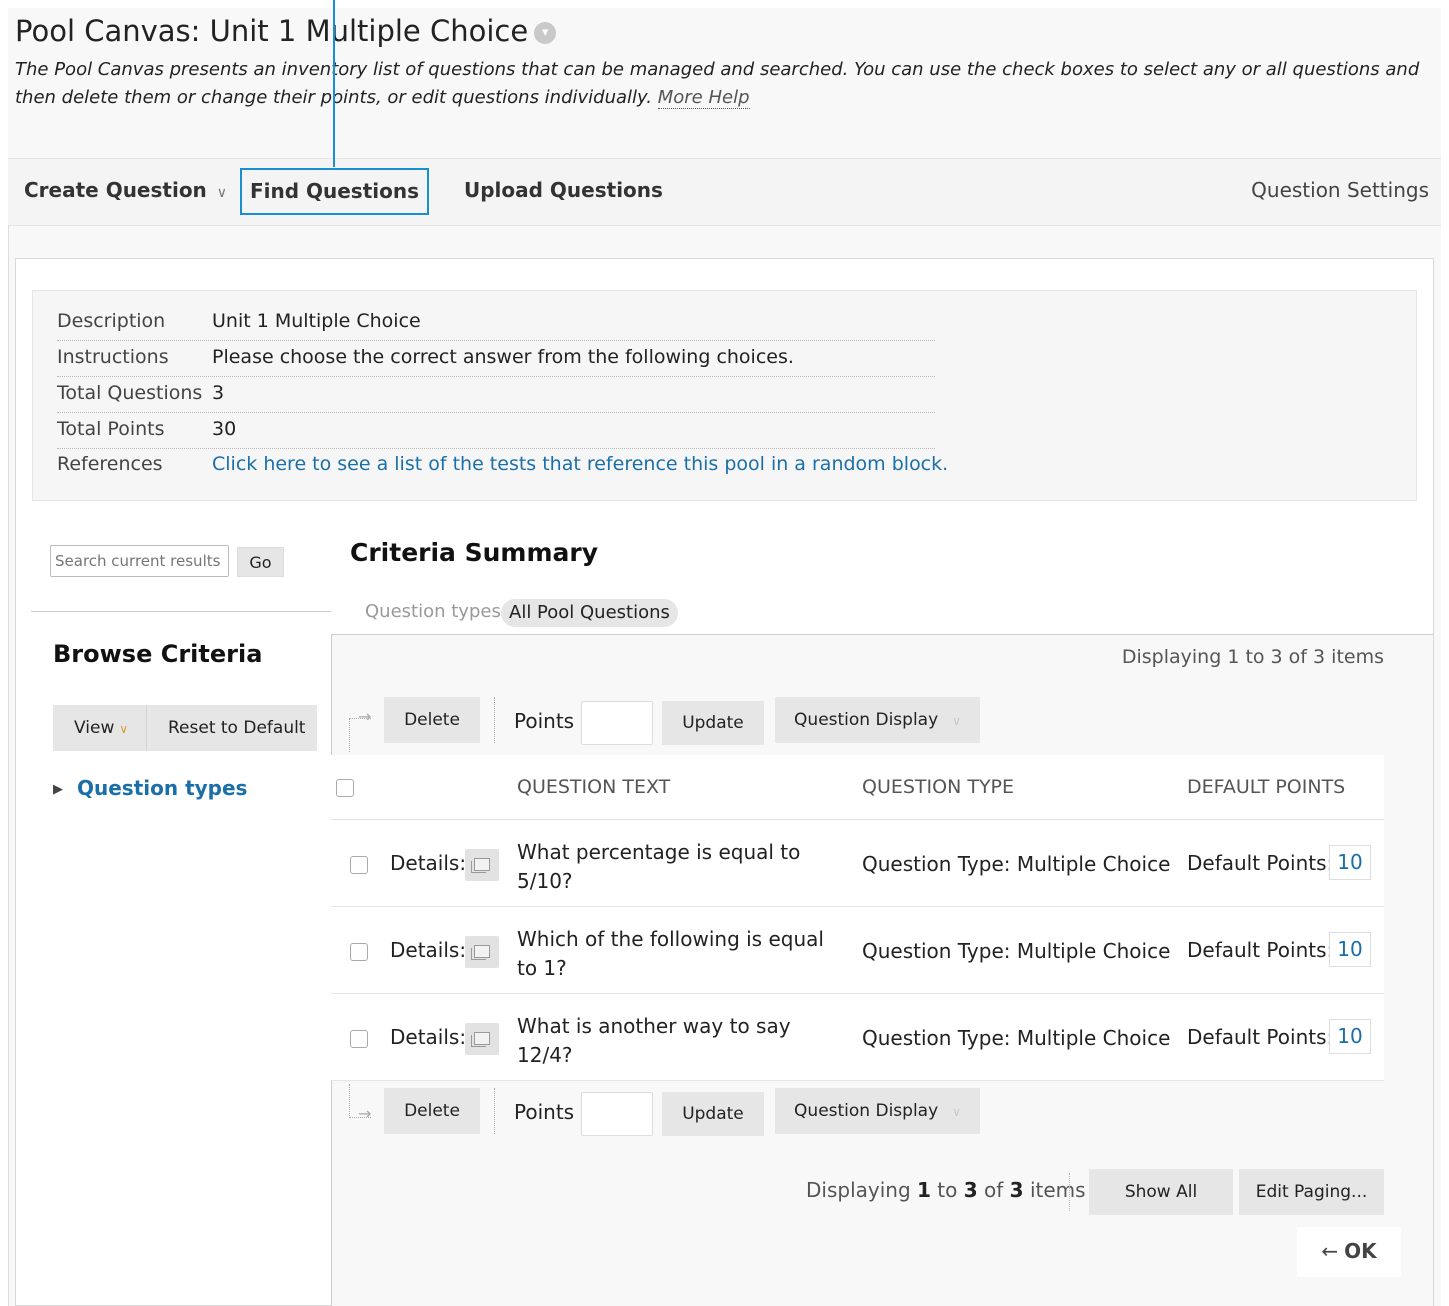 Image resolution: width=1449 pixels, height=1306 pixels. What do you see at coordinates (593, 787) in the screenshot?
I see `column-header-question-text: QUESTION TEXT` at bounding box center [593, 787].